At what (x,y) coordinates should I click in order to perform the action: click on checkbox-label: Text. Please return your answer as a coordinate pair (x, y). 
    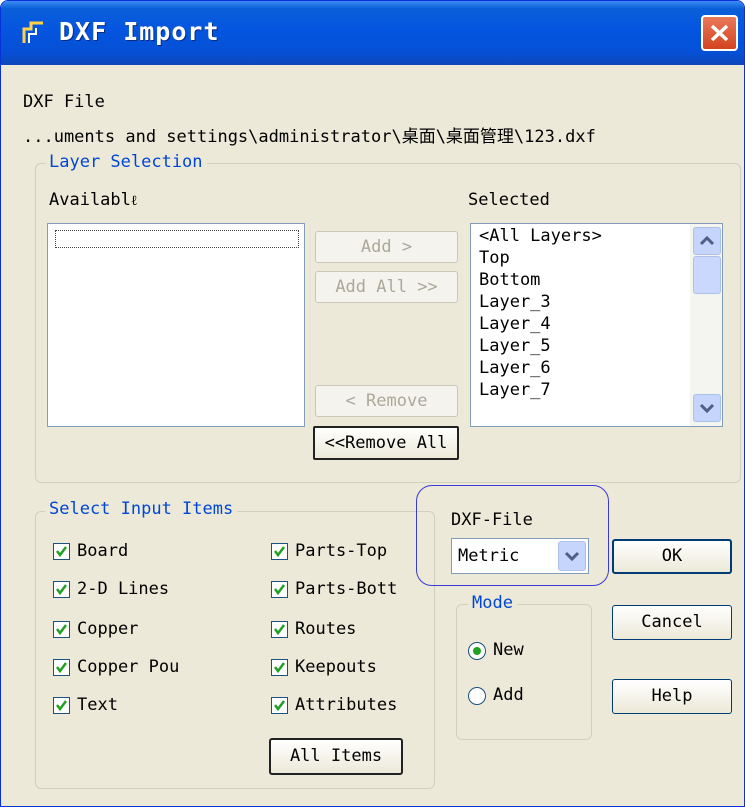
    Looking at the image, I should click on (97, 705).